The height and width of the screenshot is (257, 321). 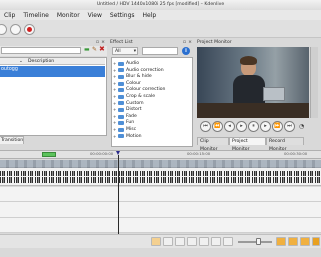 I want to click on timeline-ruler: 00:00:00:00 00:00:15:00 00:00:30:00, so click(x=160, y=154).